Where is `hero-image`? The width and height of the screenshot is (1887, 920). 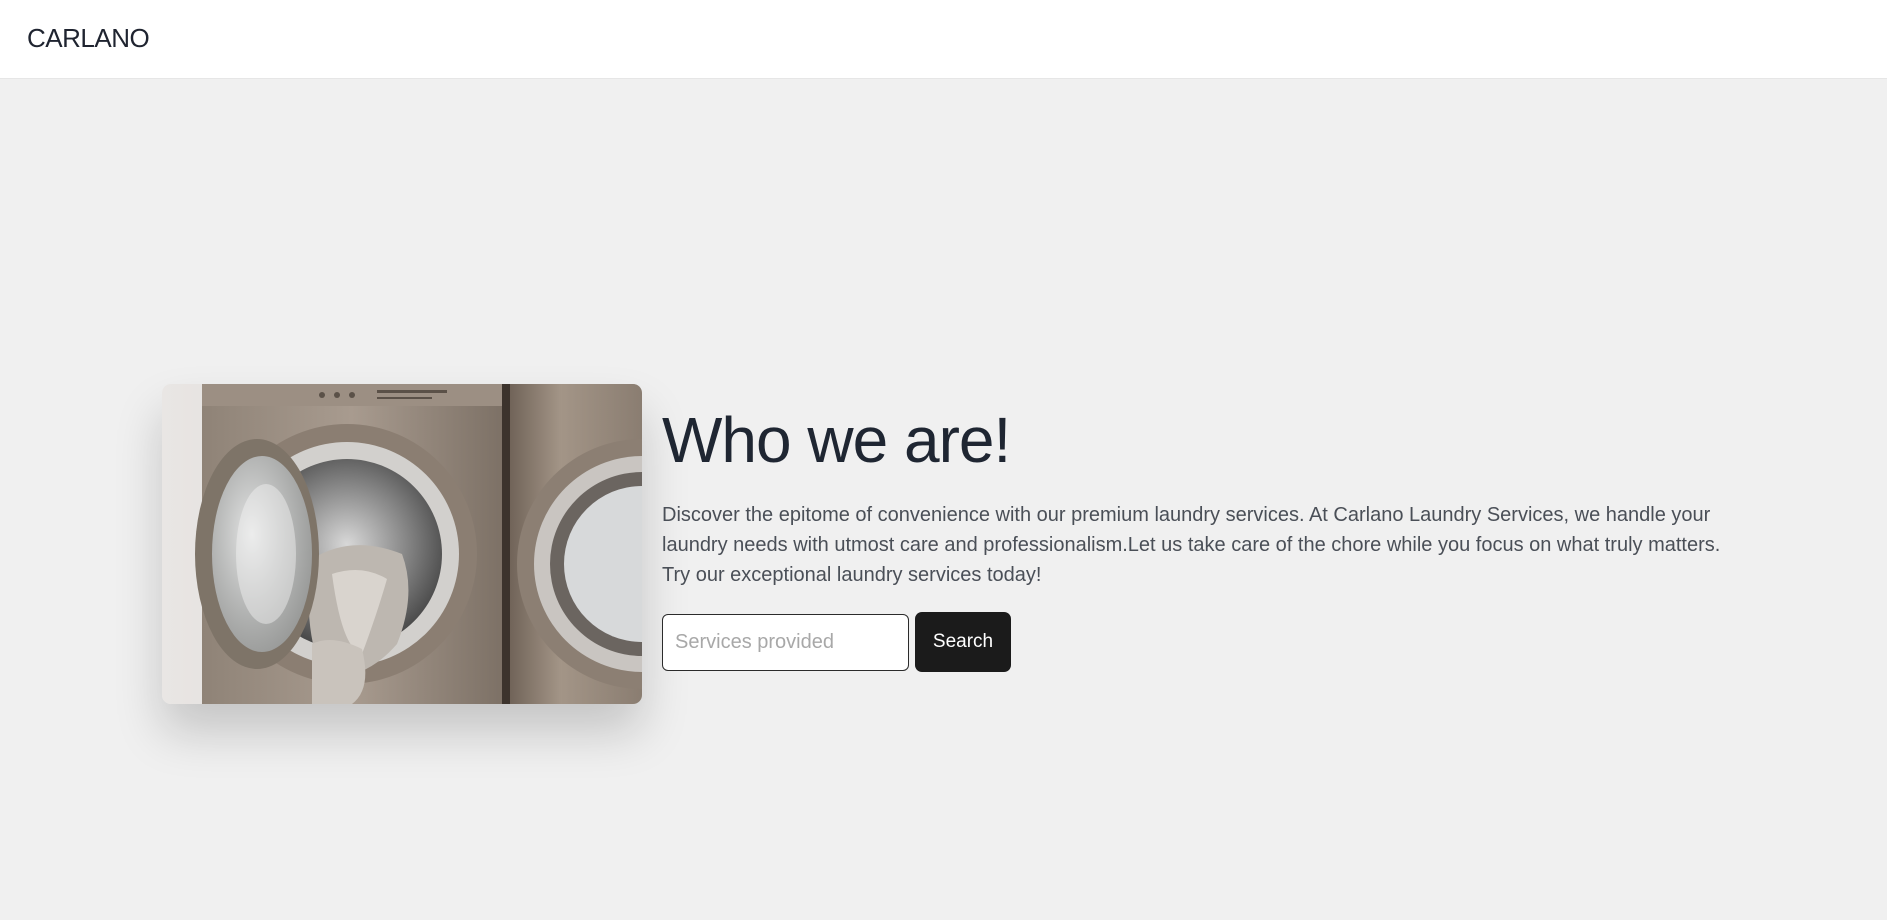
hero-image is located at coordinates (402, 544).